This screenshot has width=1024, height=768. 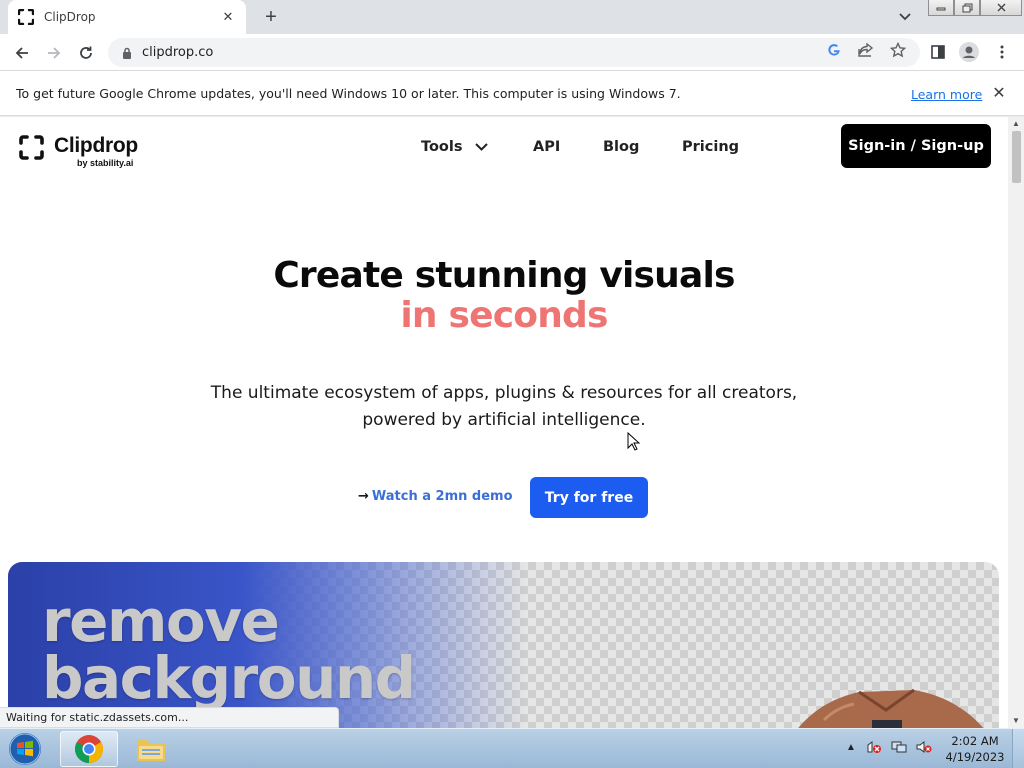 I want to click on volume-muted-icon, so click(x=924, y=747).